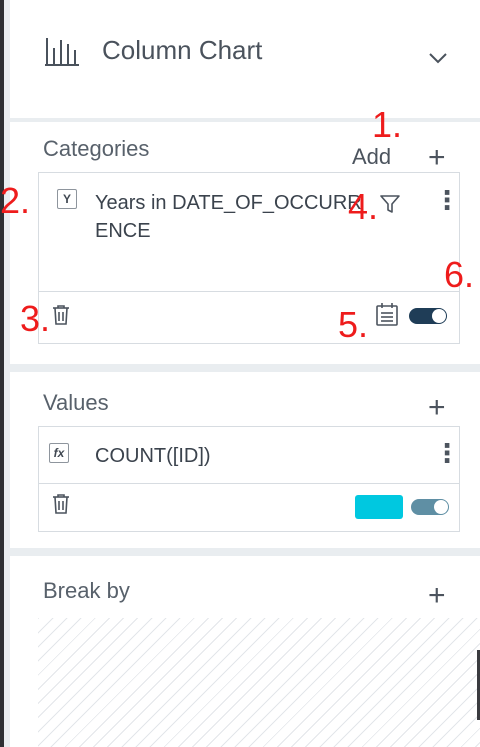 The image size is (480, 747). I want to click on values-title: Values, so click(76, 402).